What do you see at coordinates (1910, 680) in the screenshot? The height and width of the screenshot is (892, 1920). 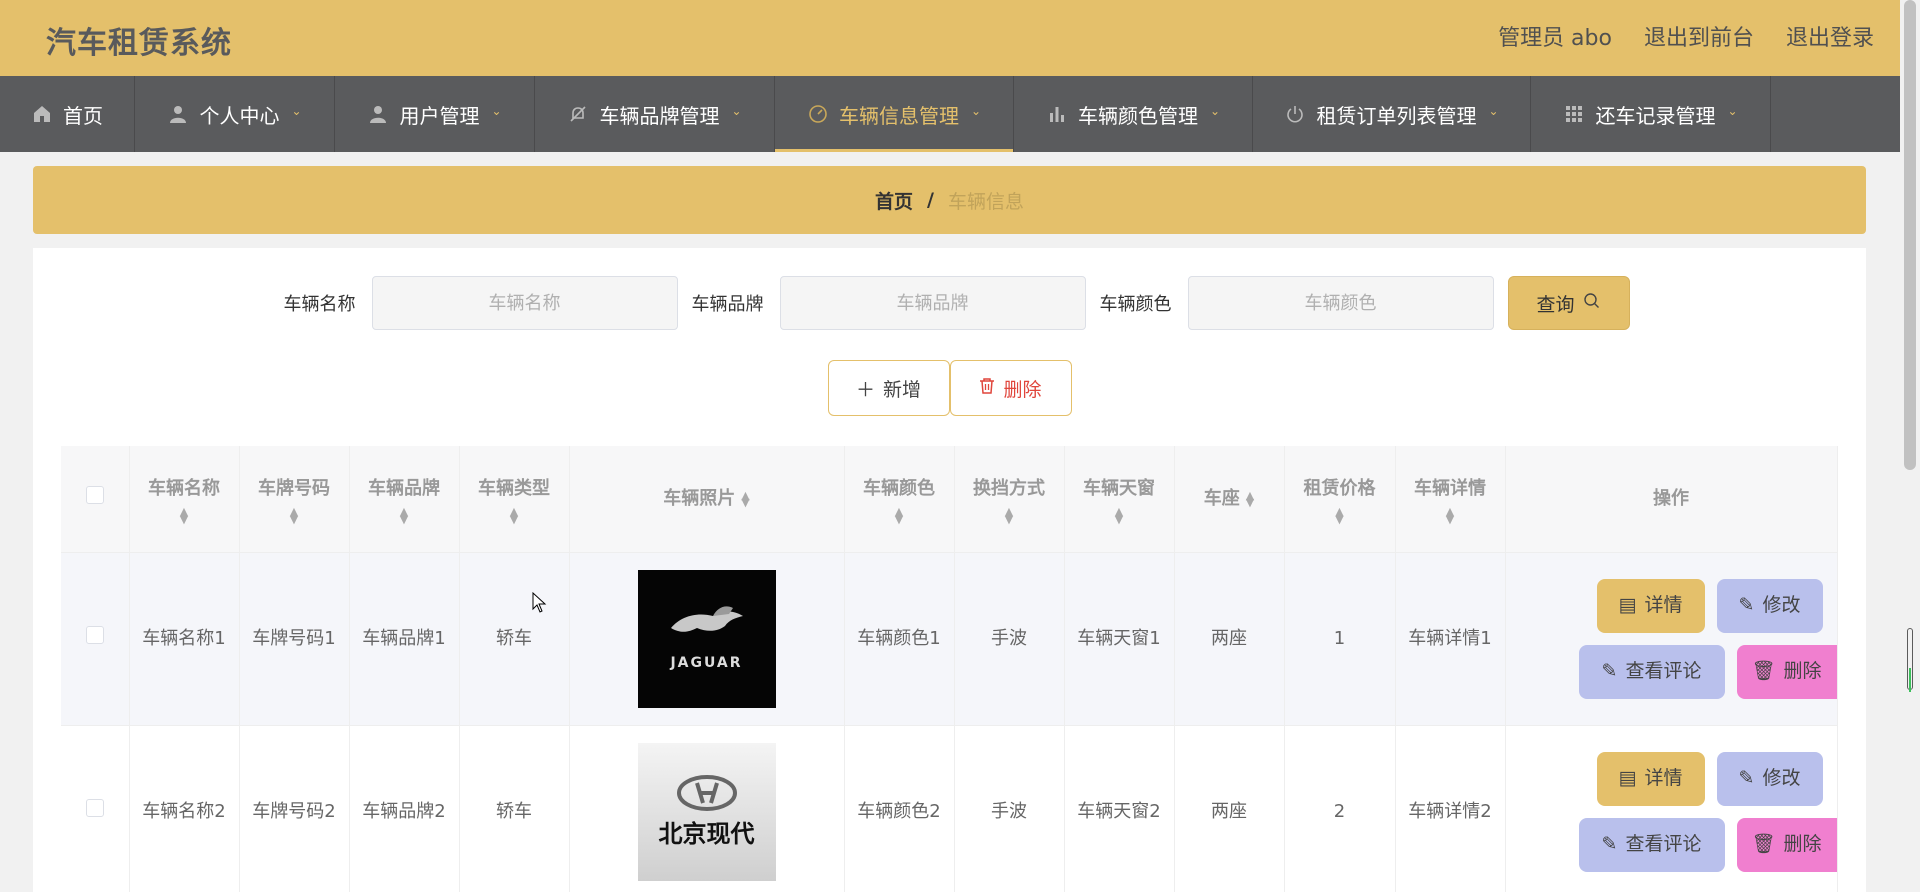 I see `scroll-marker-indicator` at bounding box center [1910, 680].